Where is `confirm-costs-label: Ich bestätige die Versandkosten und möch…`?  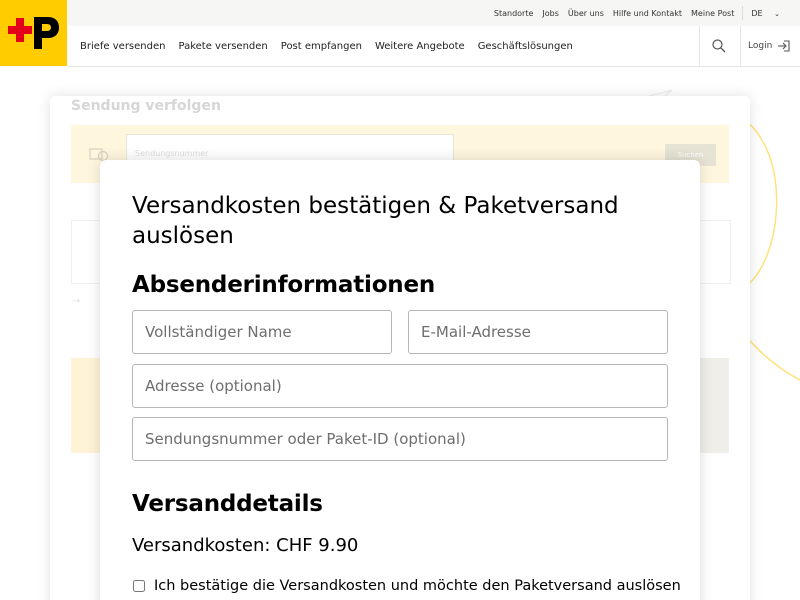
confirm-costs-label: Ich bestätige die Versandkosten und möch… is located at coordinates (417, 586).